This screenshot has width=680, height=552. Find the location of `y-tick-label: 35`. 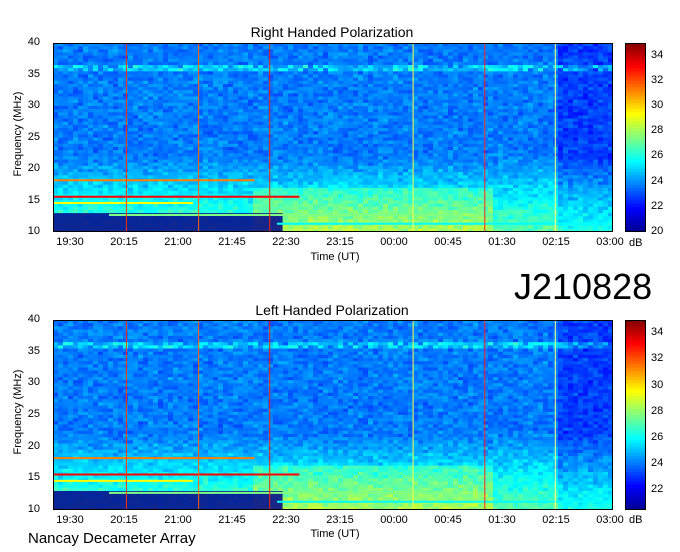

y-tick-label: 35 is located at coordinates (33, 73).